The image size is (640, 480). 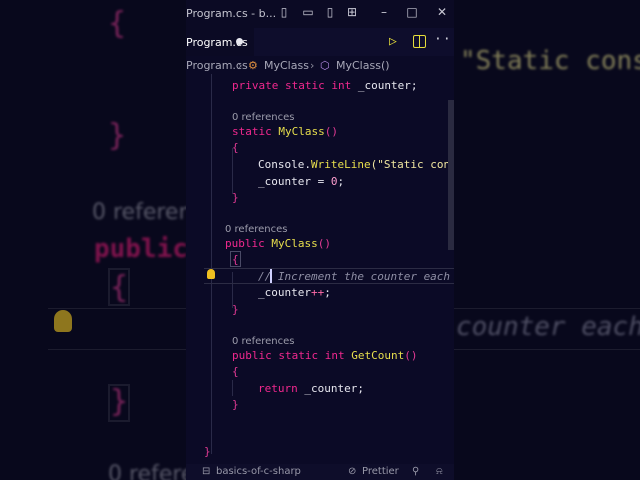 What do you see at coordinates (352, 471) in the screenshot?
I see `prettier-icon: ⊘` at bounding box center [352, 471].